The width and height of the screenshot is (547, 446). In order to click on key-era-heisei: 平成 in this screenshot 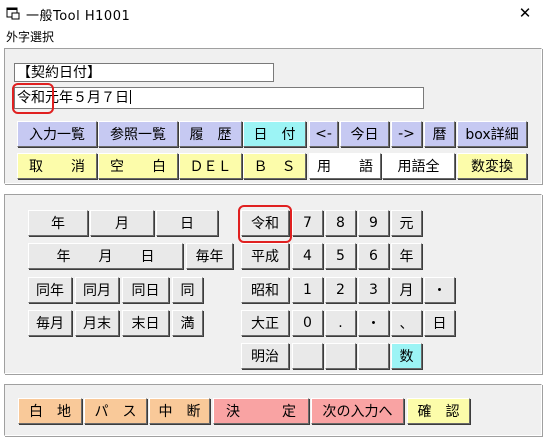, I will do `click(265, 256)`.